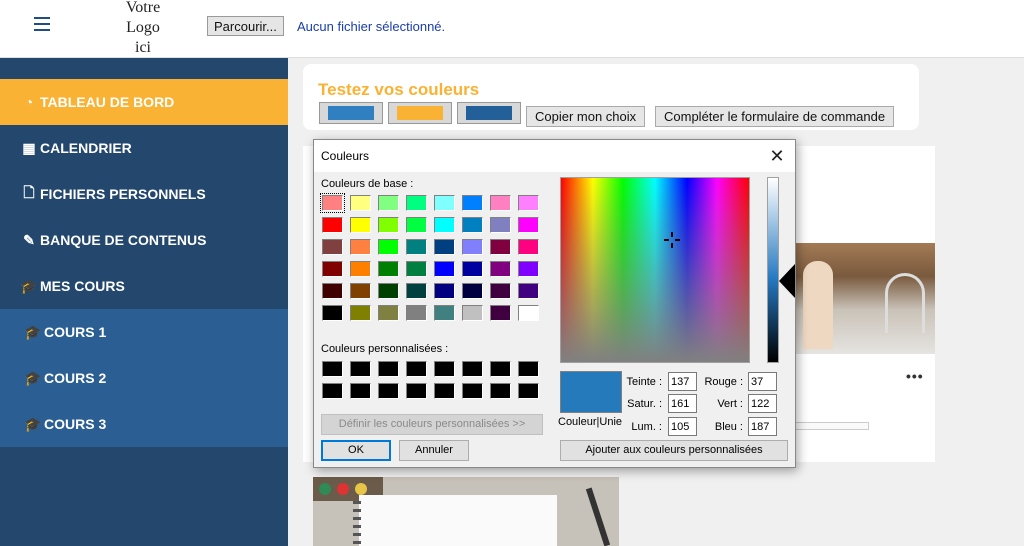 Image resolution: width=1024 pixels, height=546 pixels. I want to click on add-custom-color-button: Ajouter aux couleurs personnalisées, so click(674, 450).